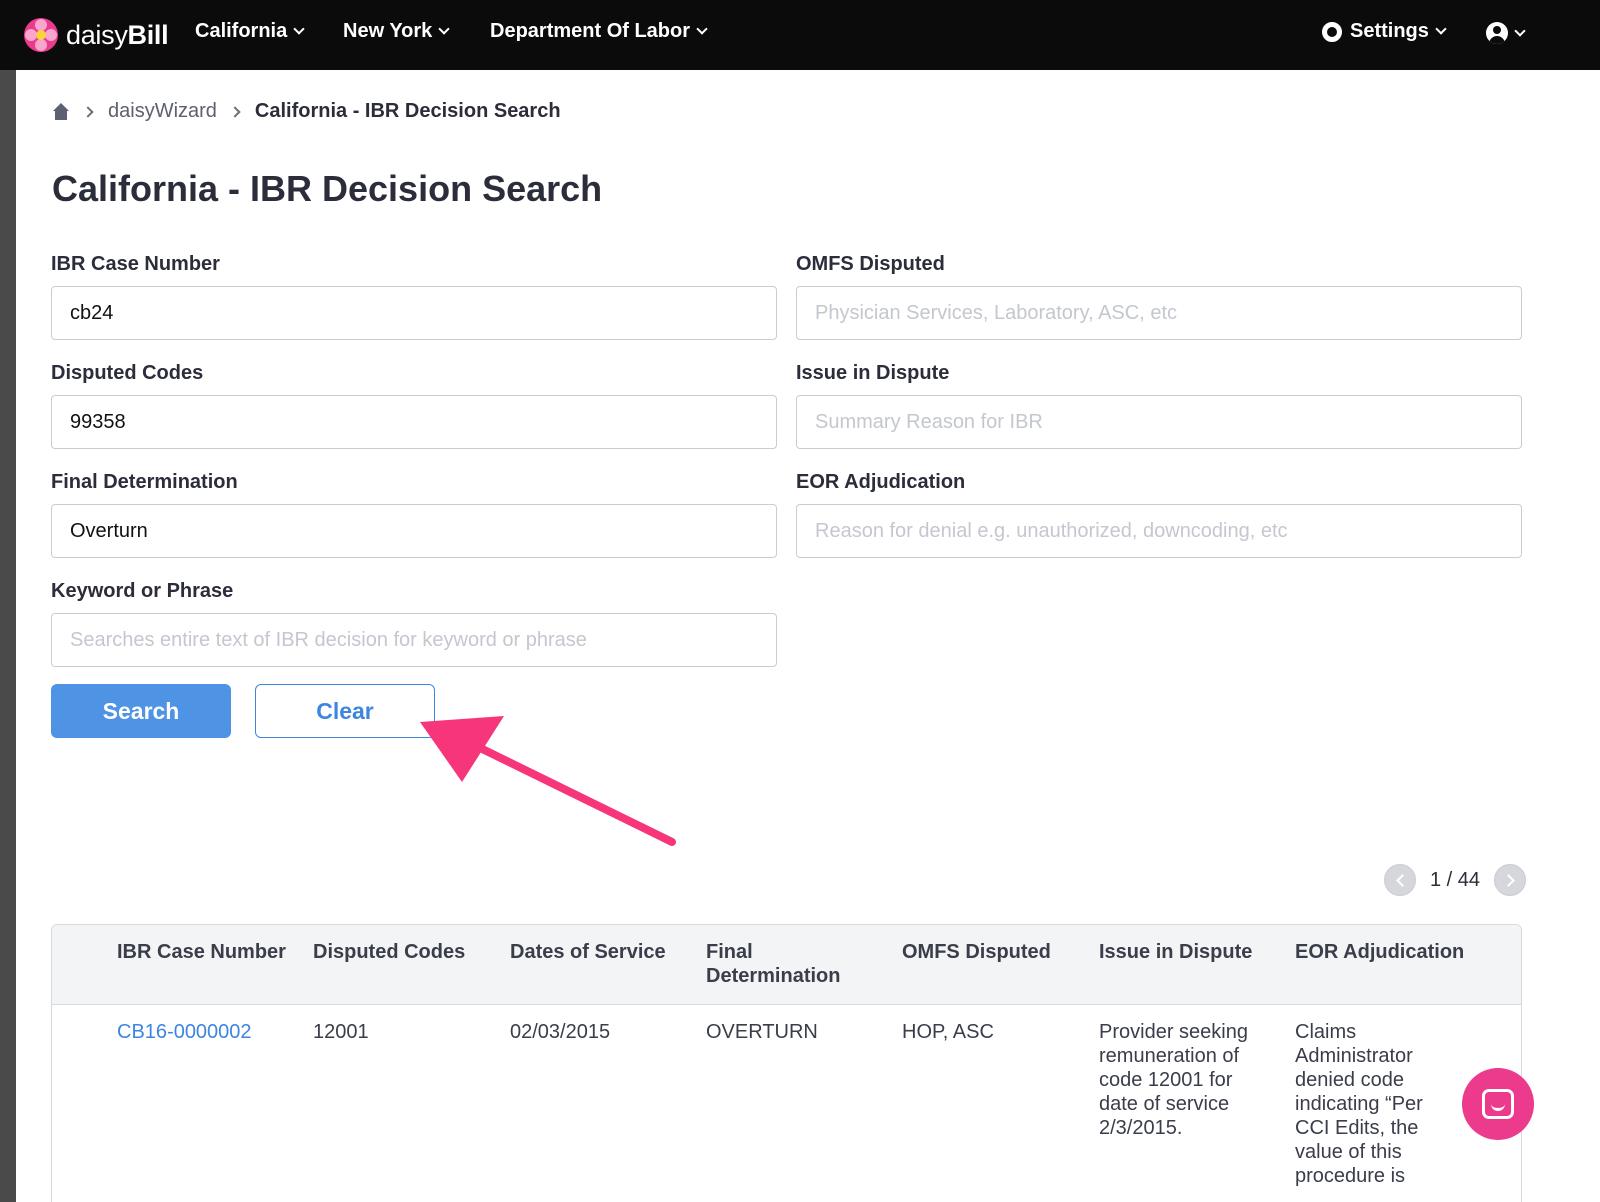 Image resolution: width=1600 pixels, height=1202 pixels. What do you see at coordinates (127, 373) in the screenshot?
I see `disputed-codes-label: Disputed Codes` at bounding box center [127, 373].